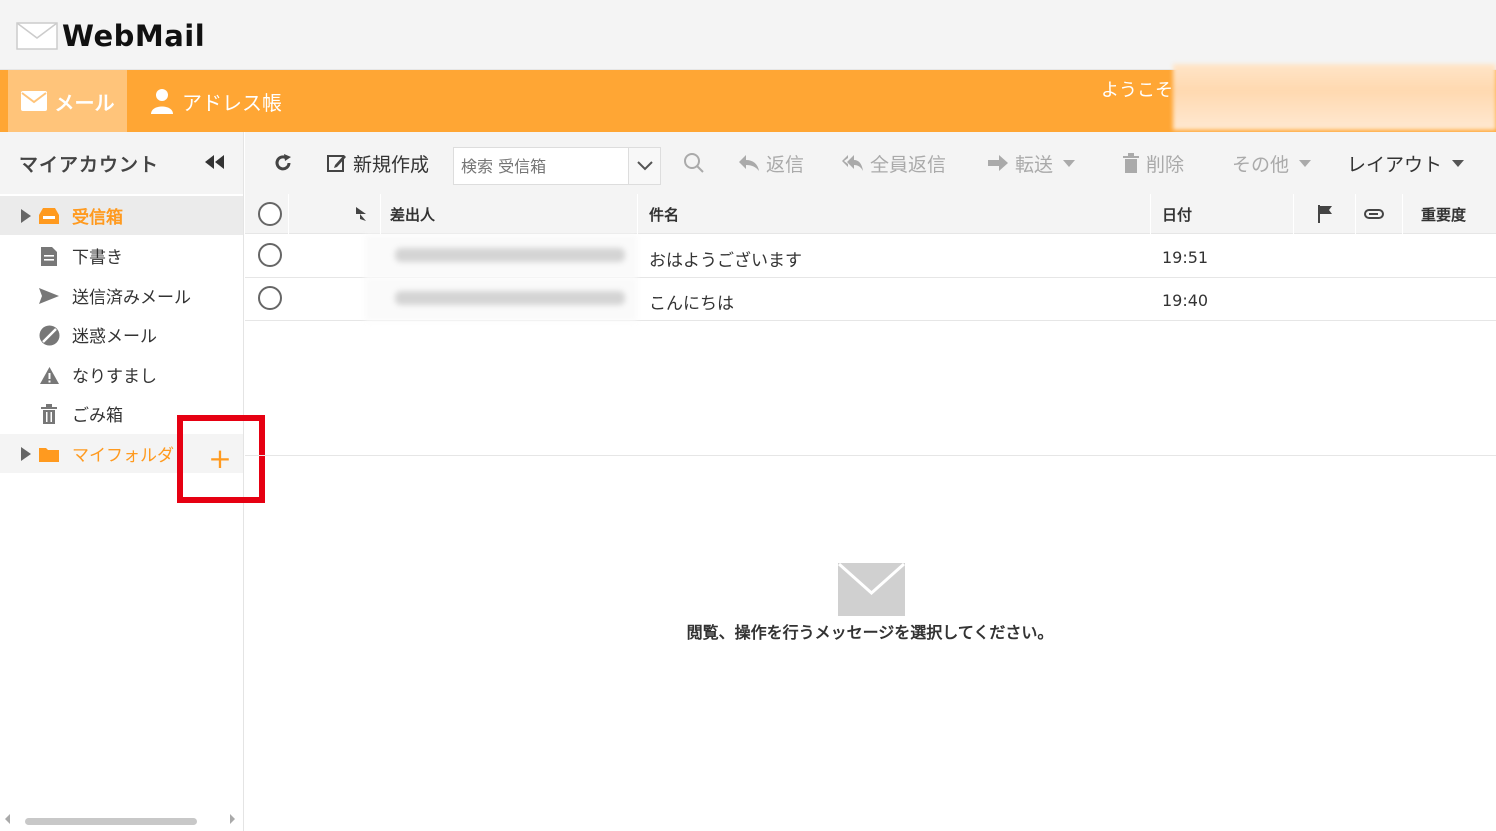 The width and height of the screenshot is (1496, 831). Describe the element at coordinates (1443, 214) in the screenshot. I see `column-priority: 重要度` at that location.